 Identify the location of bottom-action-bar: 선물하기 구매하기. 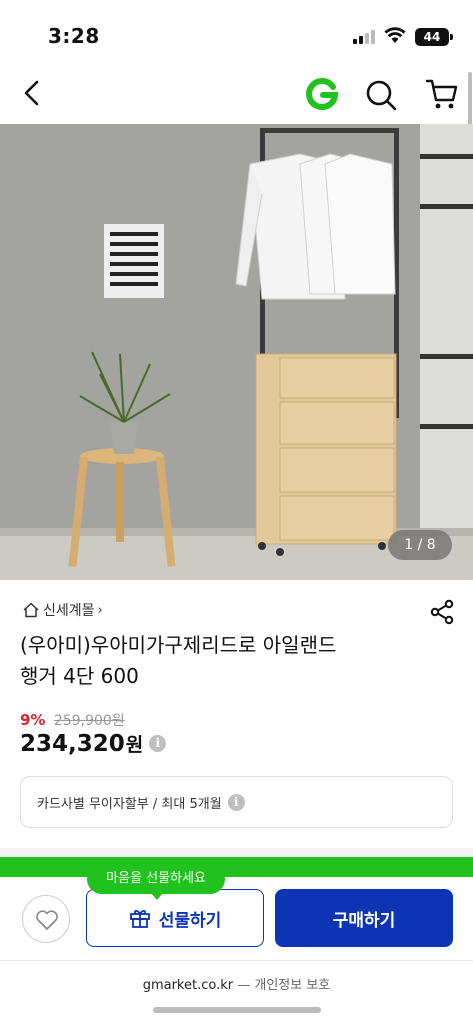
(236, 917).